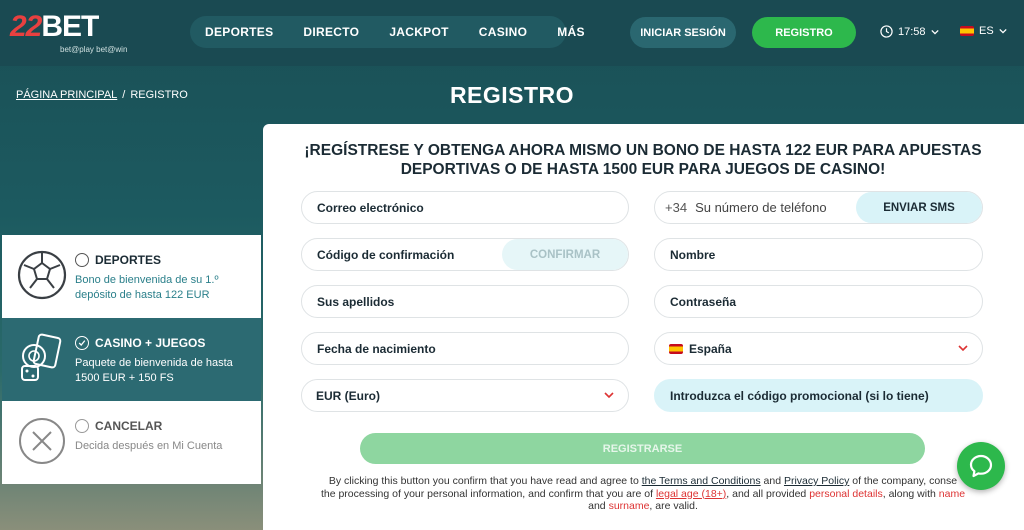 This screenshot has width=1024, height=530. I want to click on bonus-title-row: CANCELAR, so click(165, 426).